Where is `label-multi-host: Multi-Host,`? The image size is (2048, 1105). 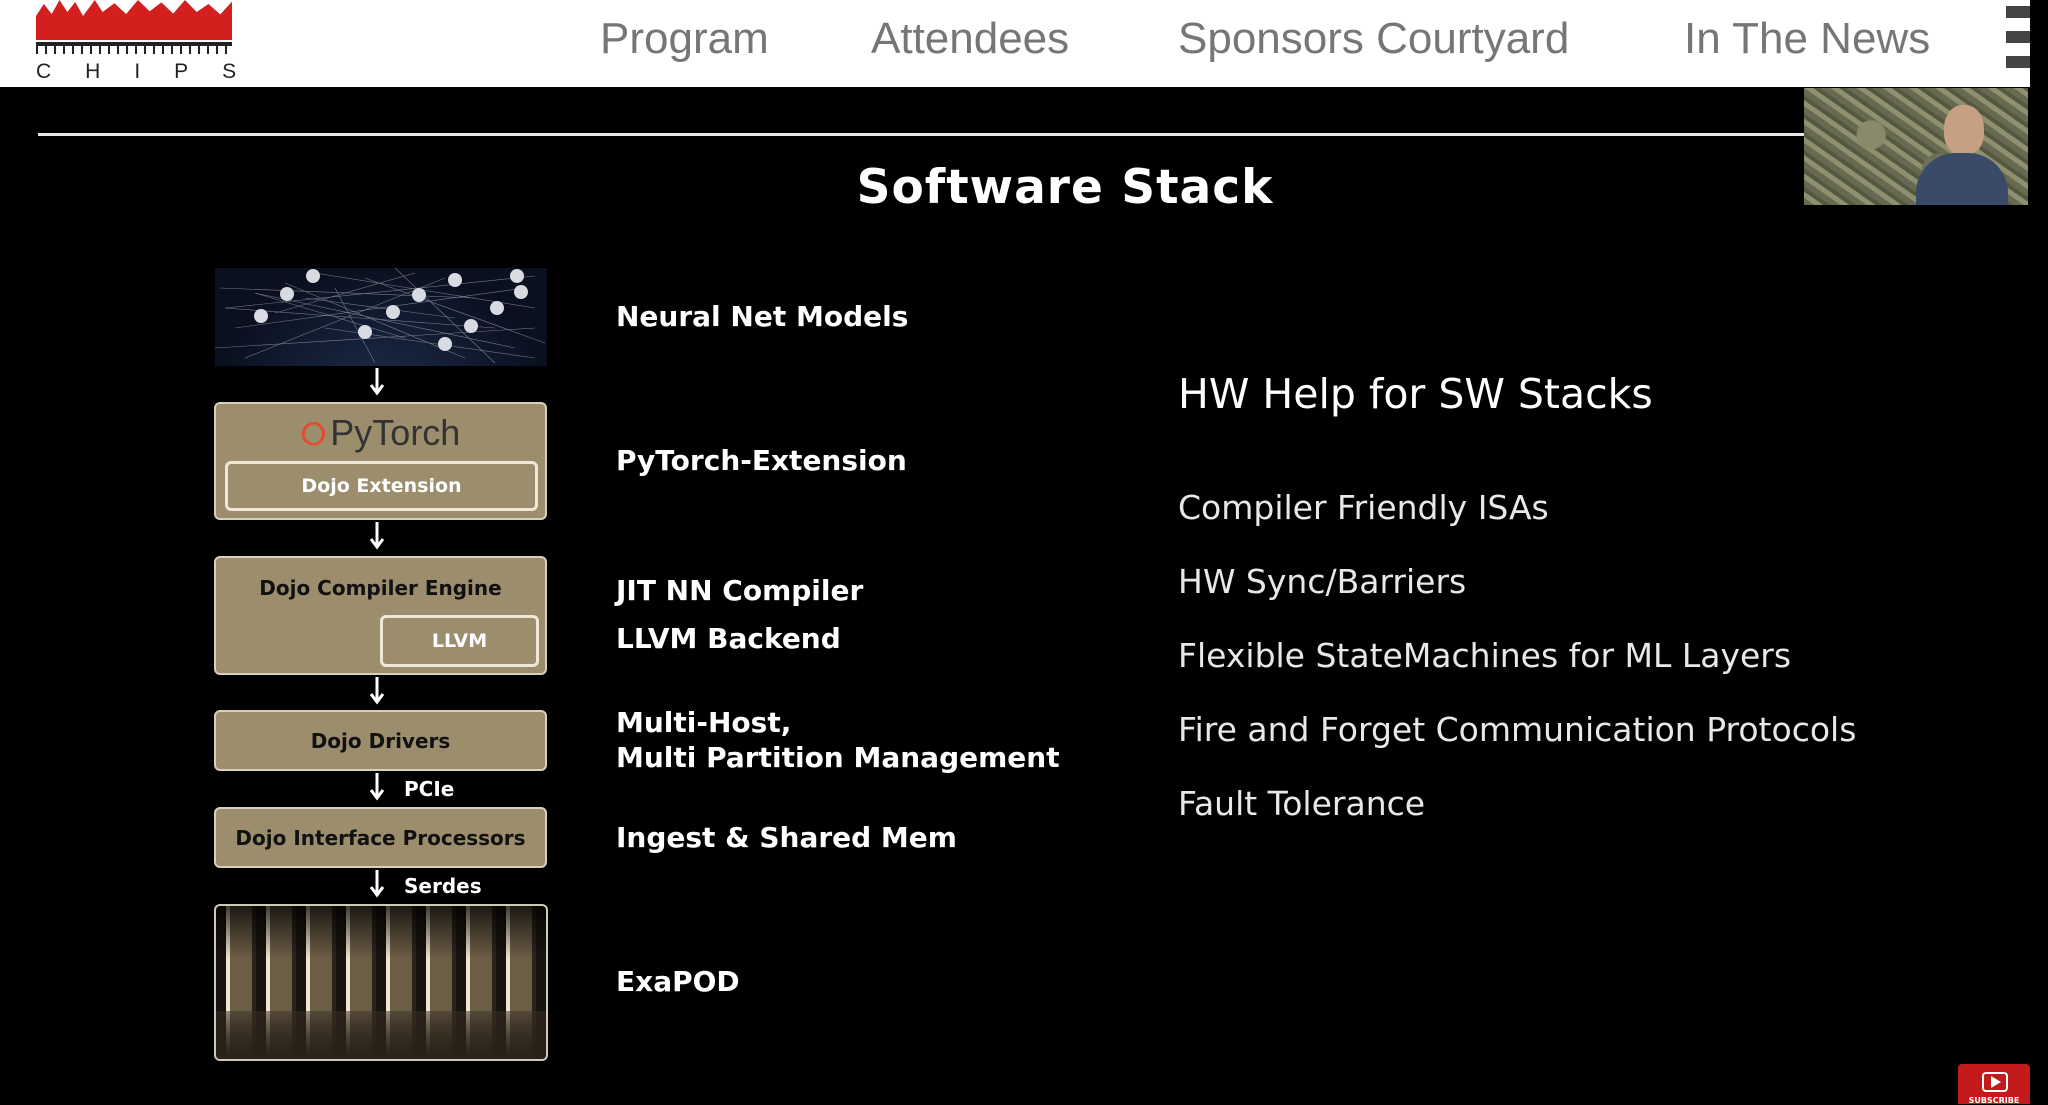
label-multi-host: Multi-Host, is located at coordinates (704, 722).